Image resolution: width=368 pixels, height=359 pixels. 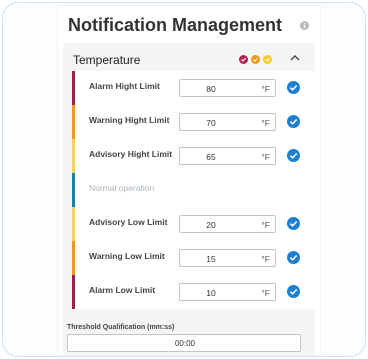 What do you see at coordinates (127, 256) in the screenshot?
I see `limit-label: Warning Low Limit` at bounding box center [127, 256].